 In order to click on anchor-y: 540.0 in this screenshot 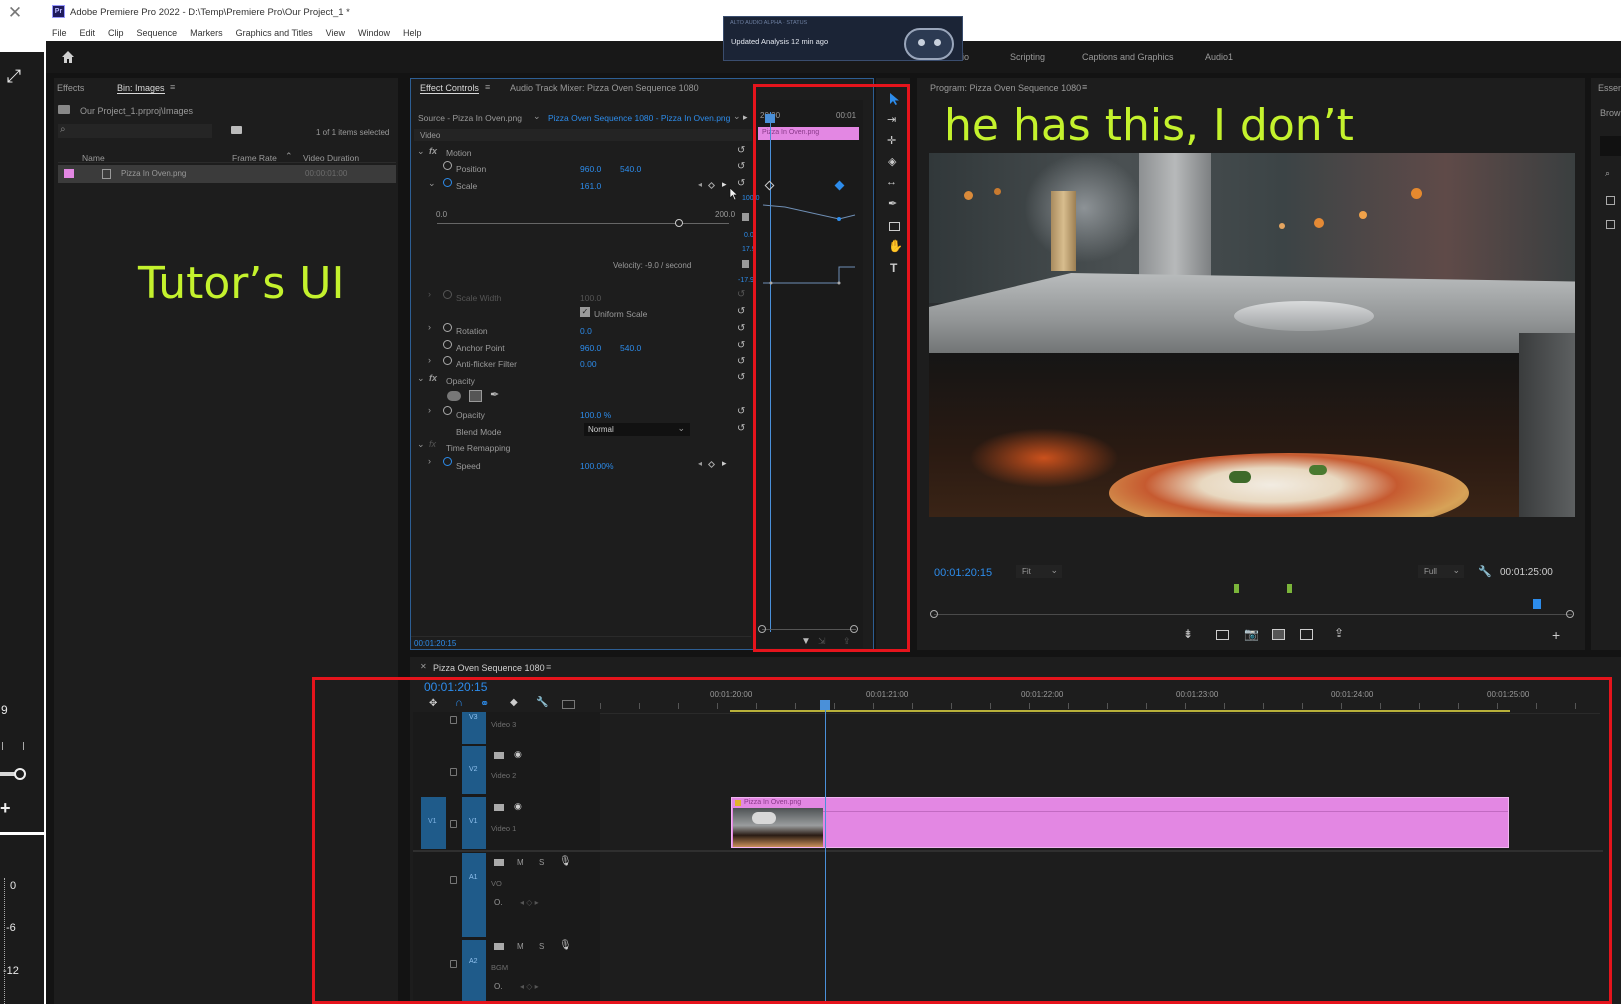, I will do `click(630, 348)`.